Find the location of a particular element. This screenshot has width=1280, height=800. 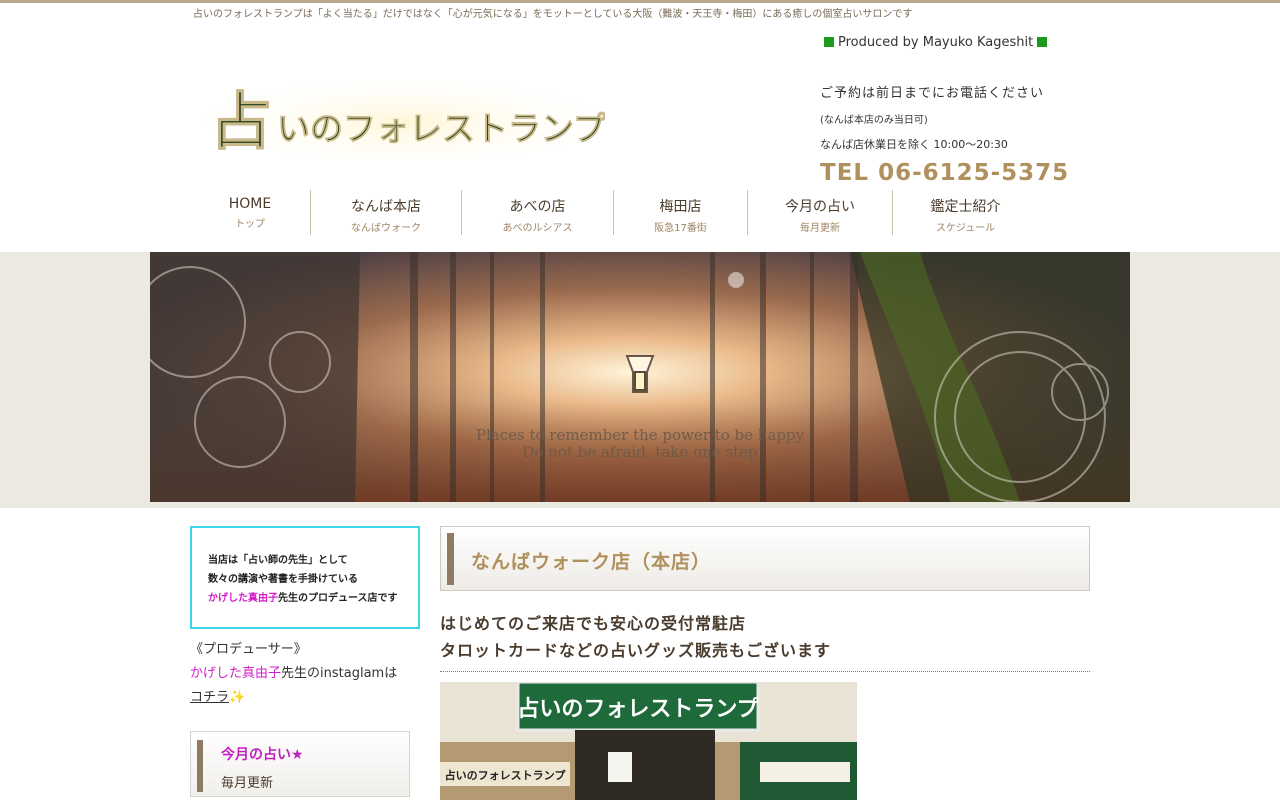

banner-line3: 先生のプロデュース店です is located at coordinates (338, 598).